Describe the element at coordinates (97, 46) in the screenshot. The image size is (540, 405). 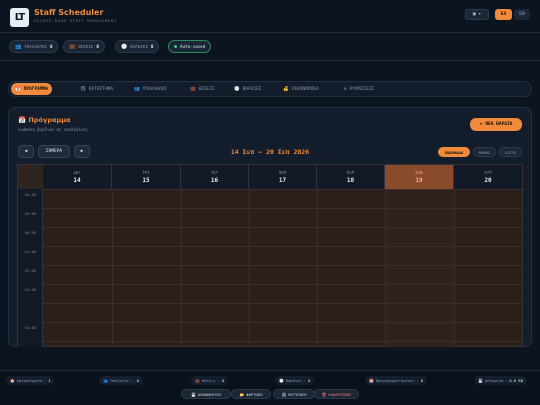
I see `stat-count: 0` at that location.